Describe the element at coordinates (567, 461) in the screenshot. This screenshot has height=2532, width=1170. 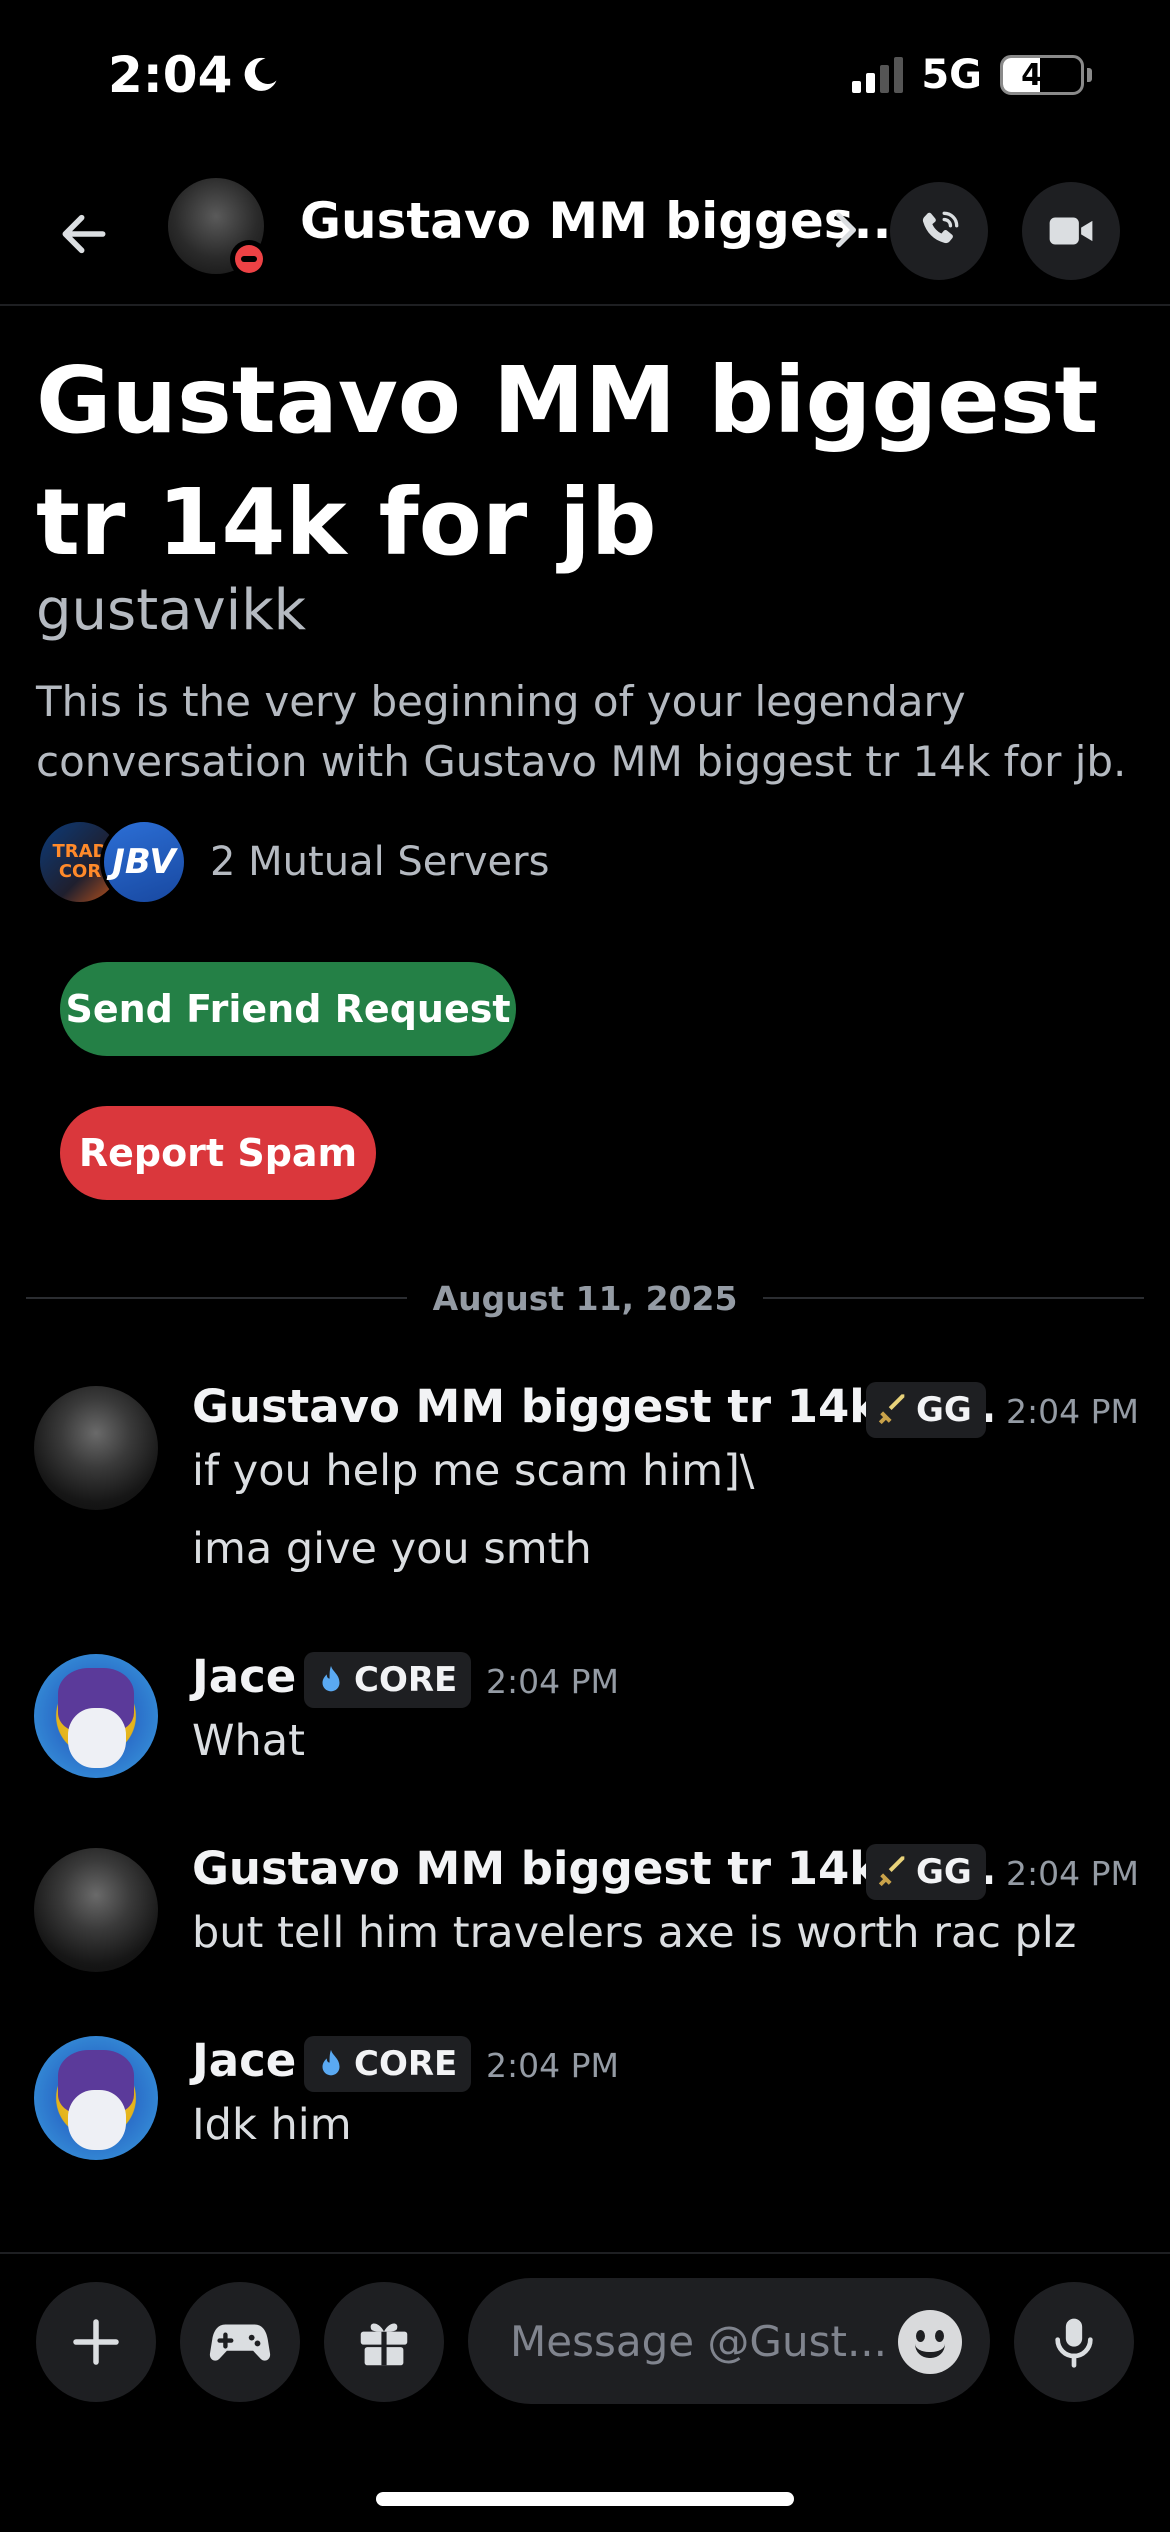
I see `profile-display-name: Gustavo MM biggest tr 14k for jb` at that location.